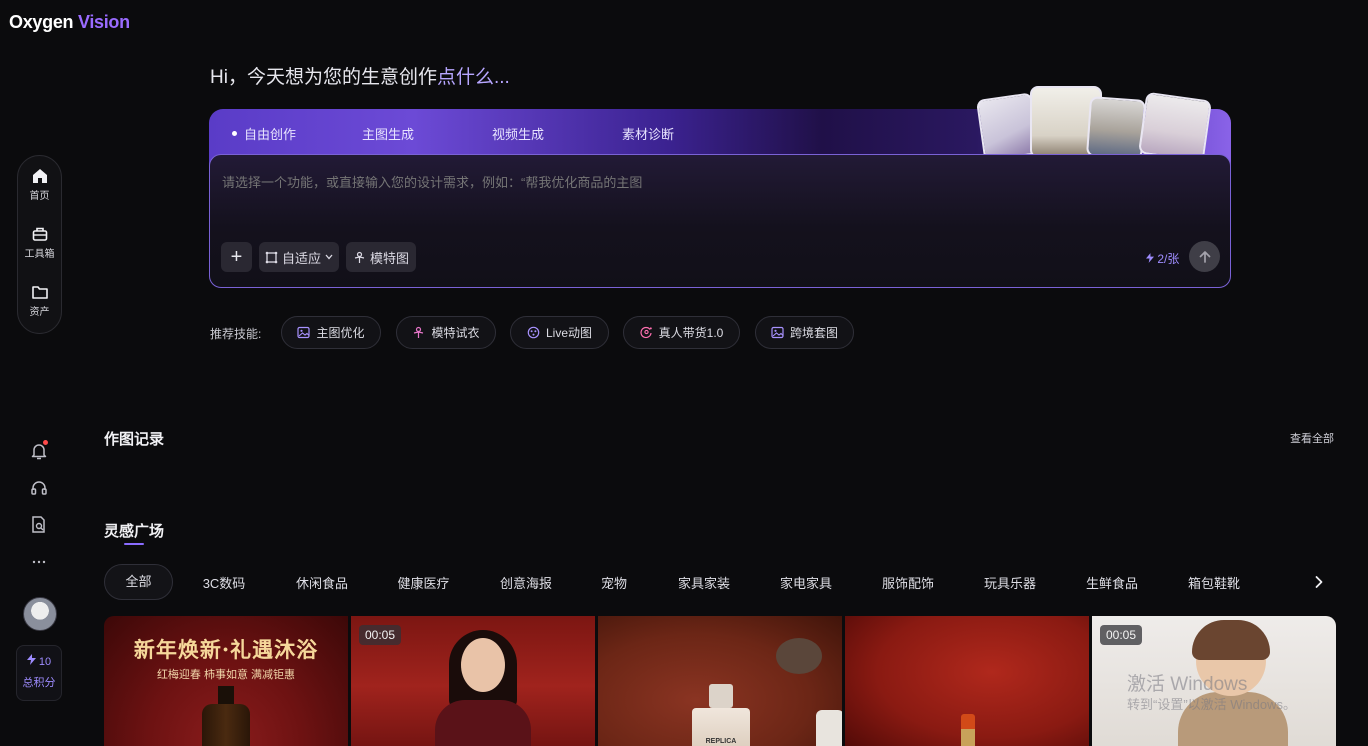 The width and height of the screenshot is (1368, 746). What do you see at coordinates (1312, 438) in the screenshot?
I see `view-all-link: 查看全部` at bounding box center [1312, 438].